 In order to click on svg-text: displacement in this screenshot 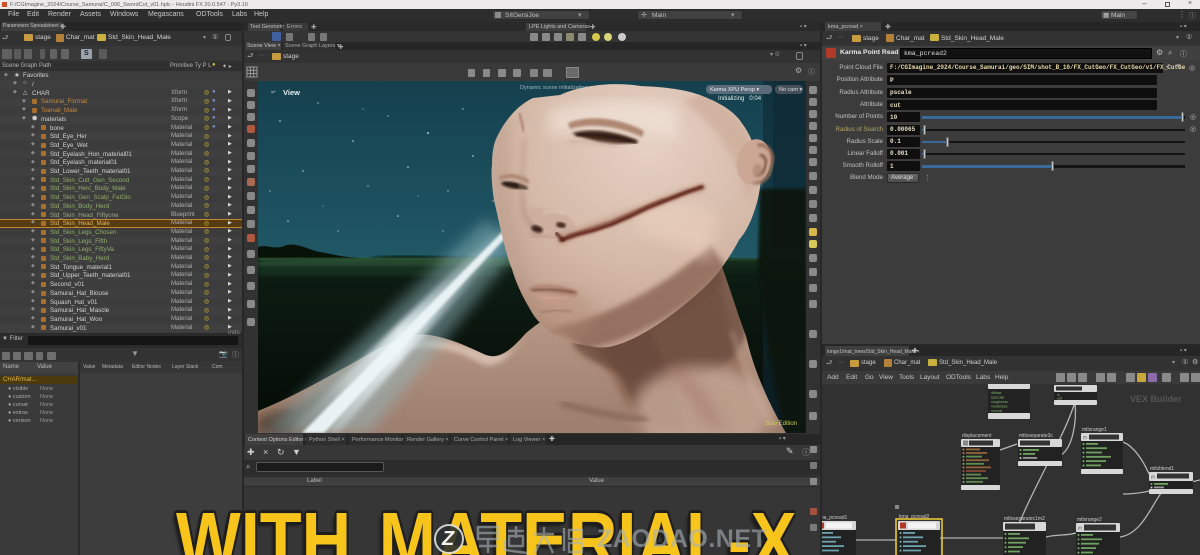, I will do `click(977, 436)`.